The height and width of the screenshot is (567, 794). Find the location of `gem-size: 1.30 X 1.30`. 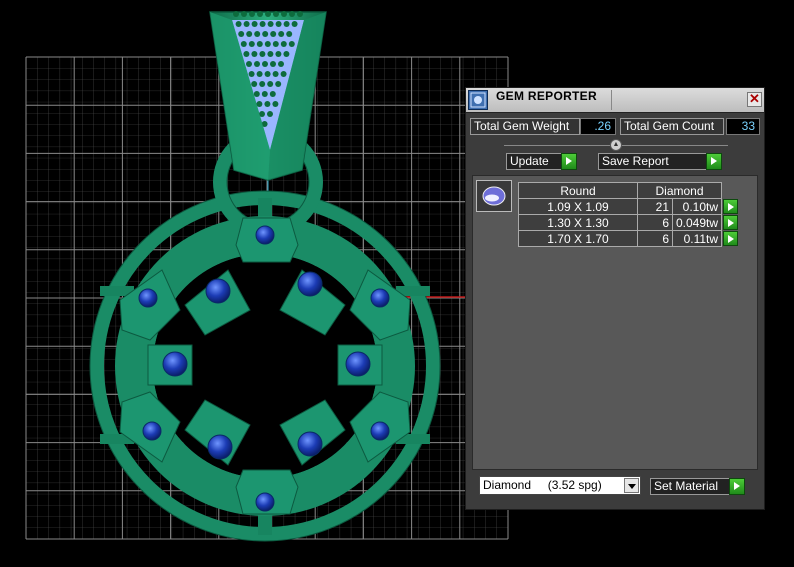

gem-size: 1.30 X 1.30 is located at coordinates (578, 222).